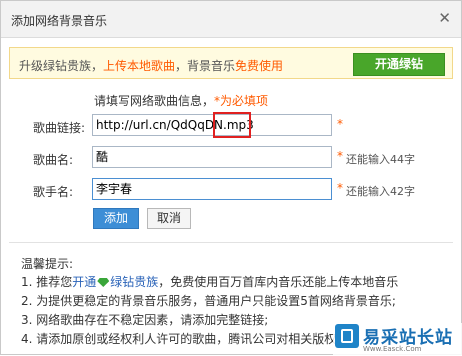 The image size is (462, 356). I want to click on hint-required: *为必填项, so click(241, 101).